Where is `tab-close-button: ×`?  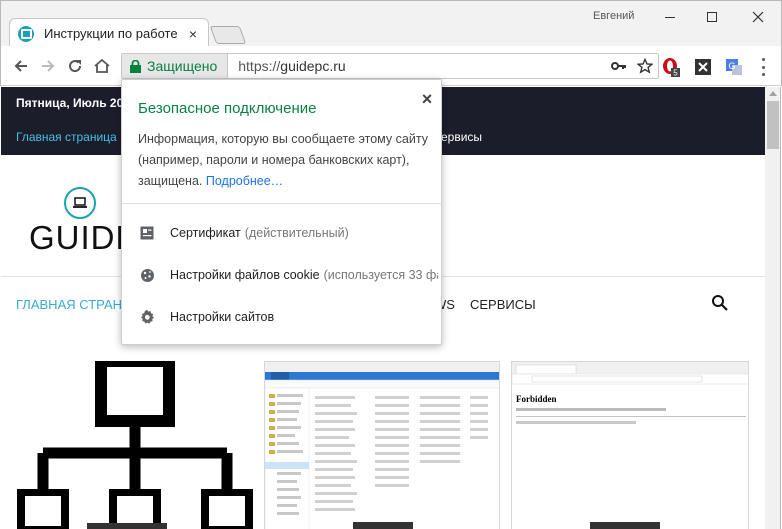
tab-close-button: × is located at coordinates (193, 34).